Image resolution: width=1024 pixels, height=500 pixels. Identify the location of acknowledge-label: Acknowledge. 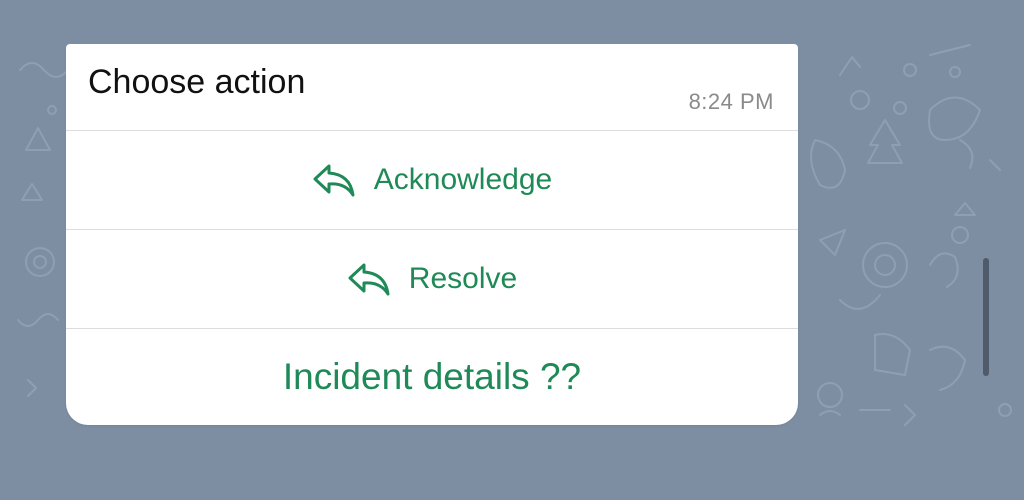
(463, 179).